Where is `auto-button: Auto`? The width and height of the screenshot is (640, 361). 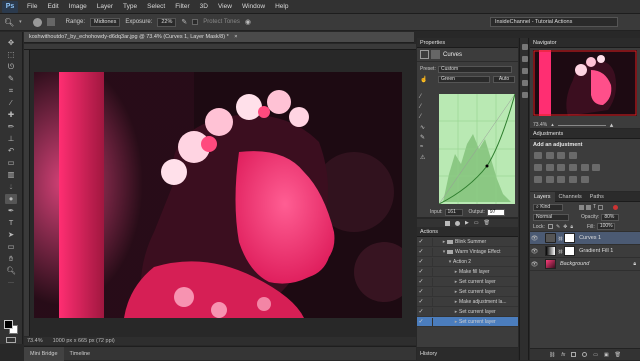
auto-button: Auto is located at coordinates (504, 79).